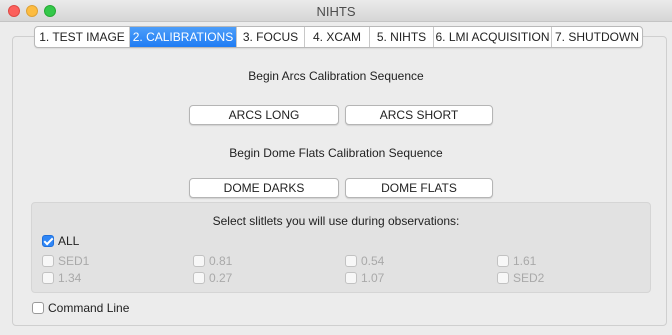  I want to click on slitlet-checkbox-0-27: 0.27, so click(212, 278).